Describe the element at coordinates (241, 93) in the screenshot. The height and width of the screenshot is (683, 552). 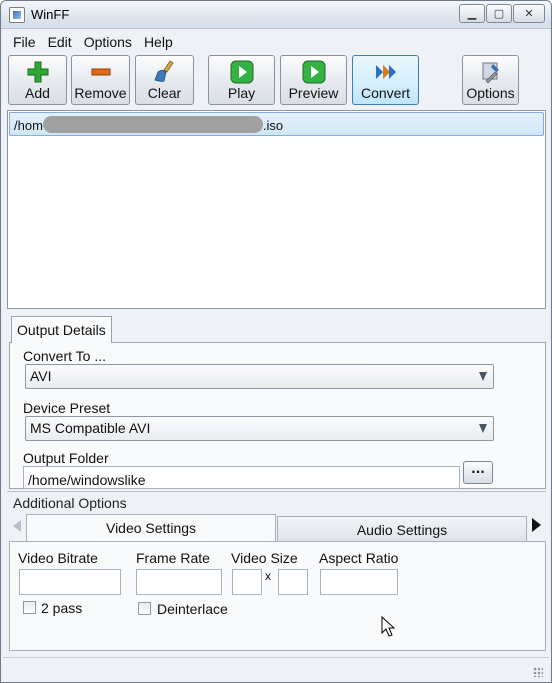
I see `play-label: Play` at that location.